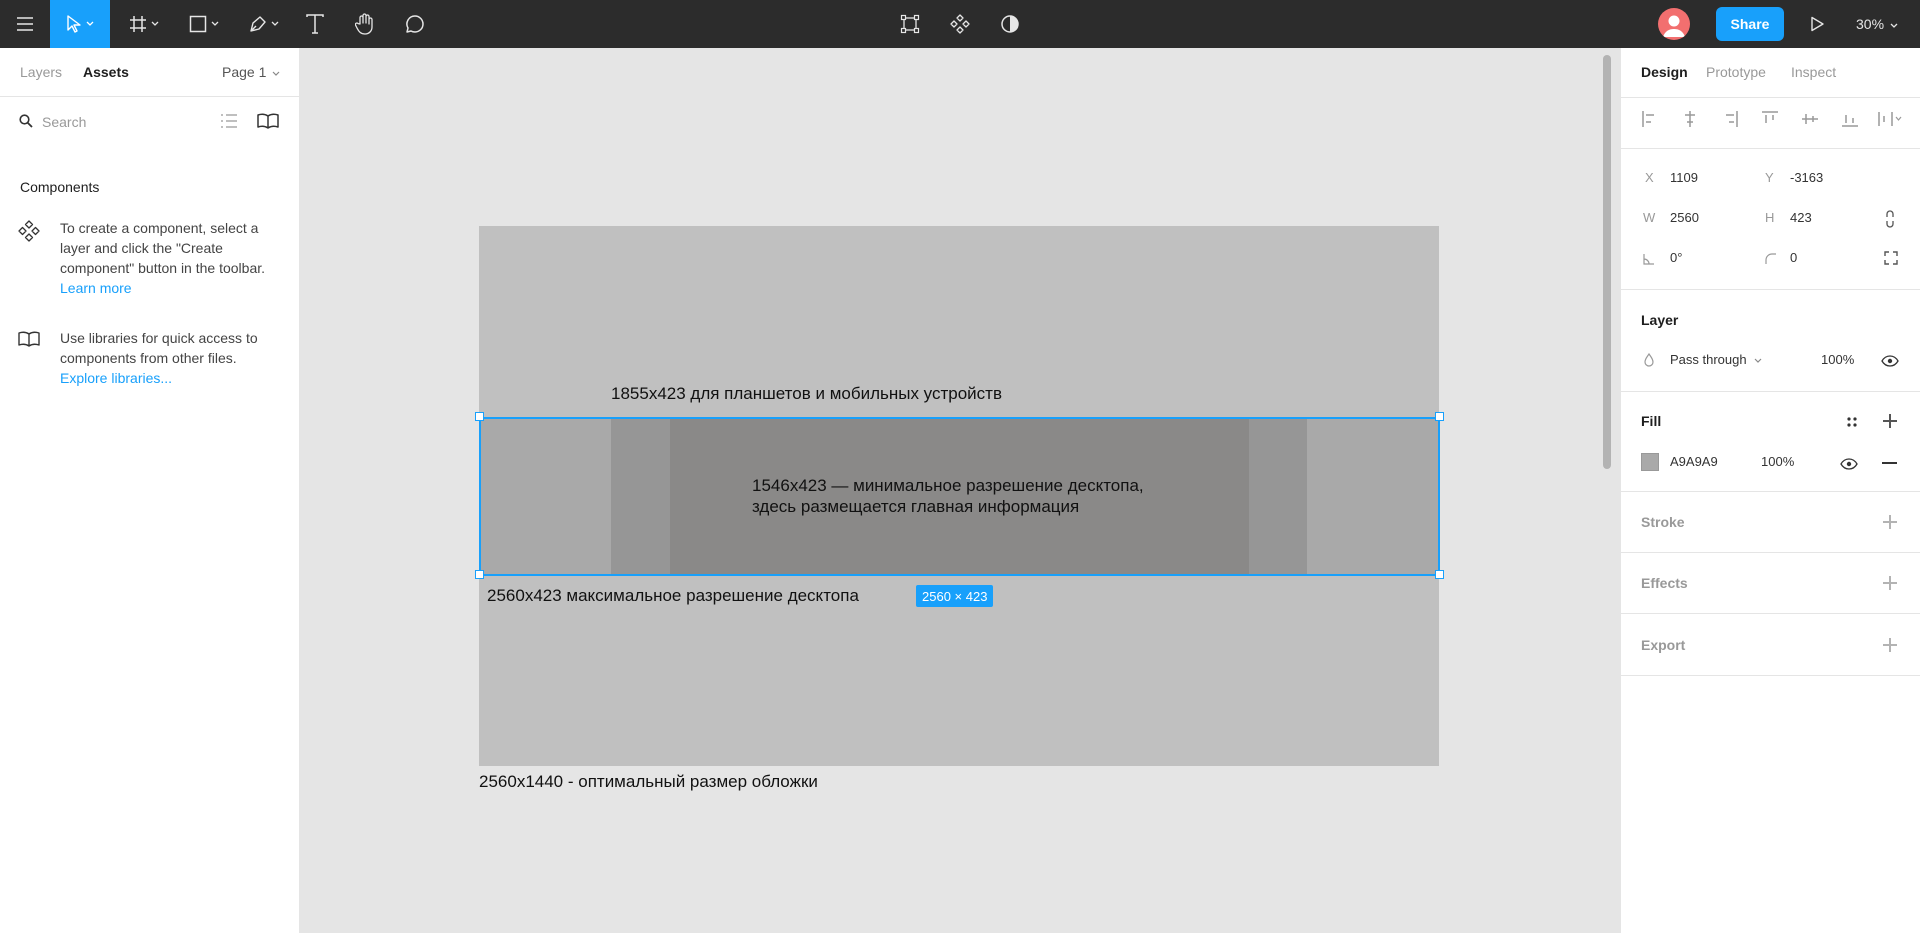  What do you see at coordinates (1650, 462) in the screenshot?
I see `fill-color-swatch` at bounding box center [1650, 462].